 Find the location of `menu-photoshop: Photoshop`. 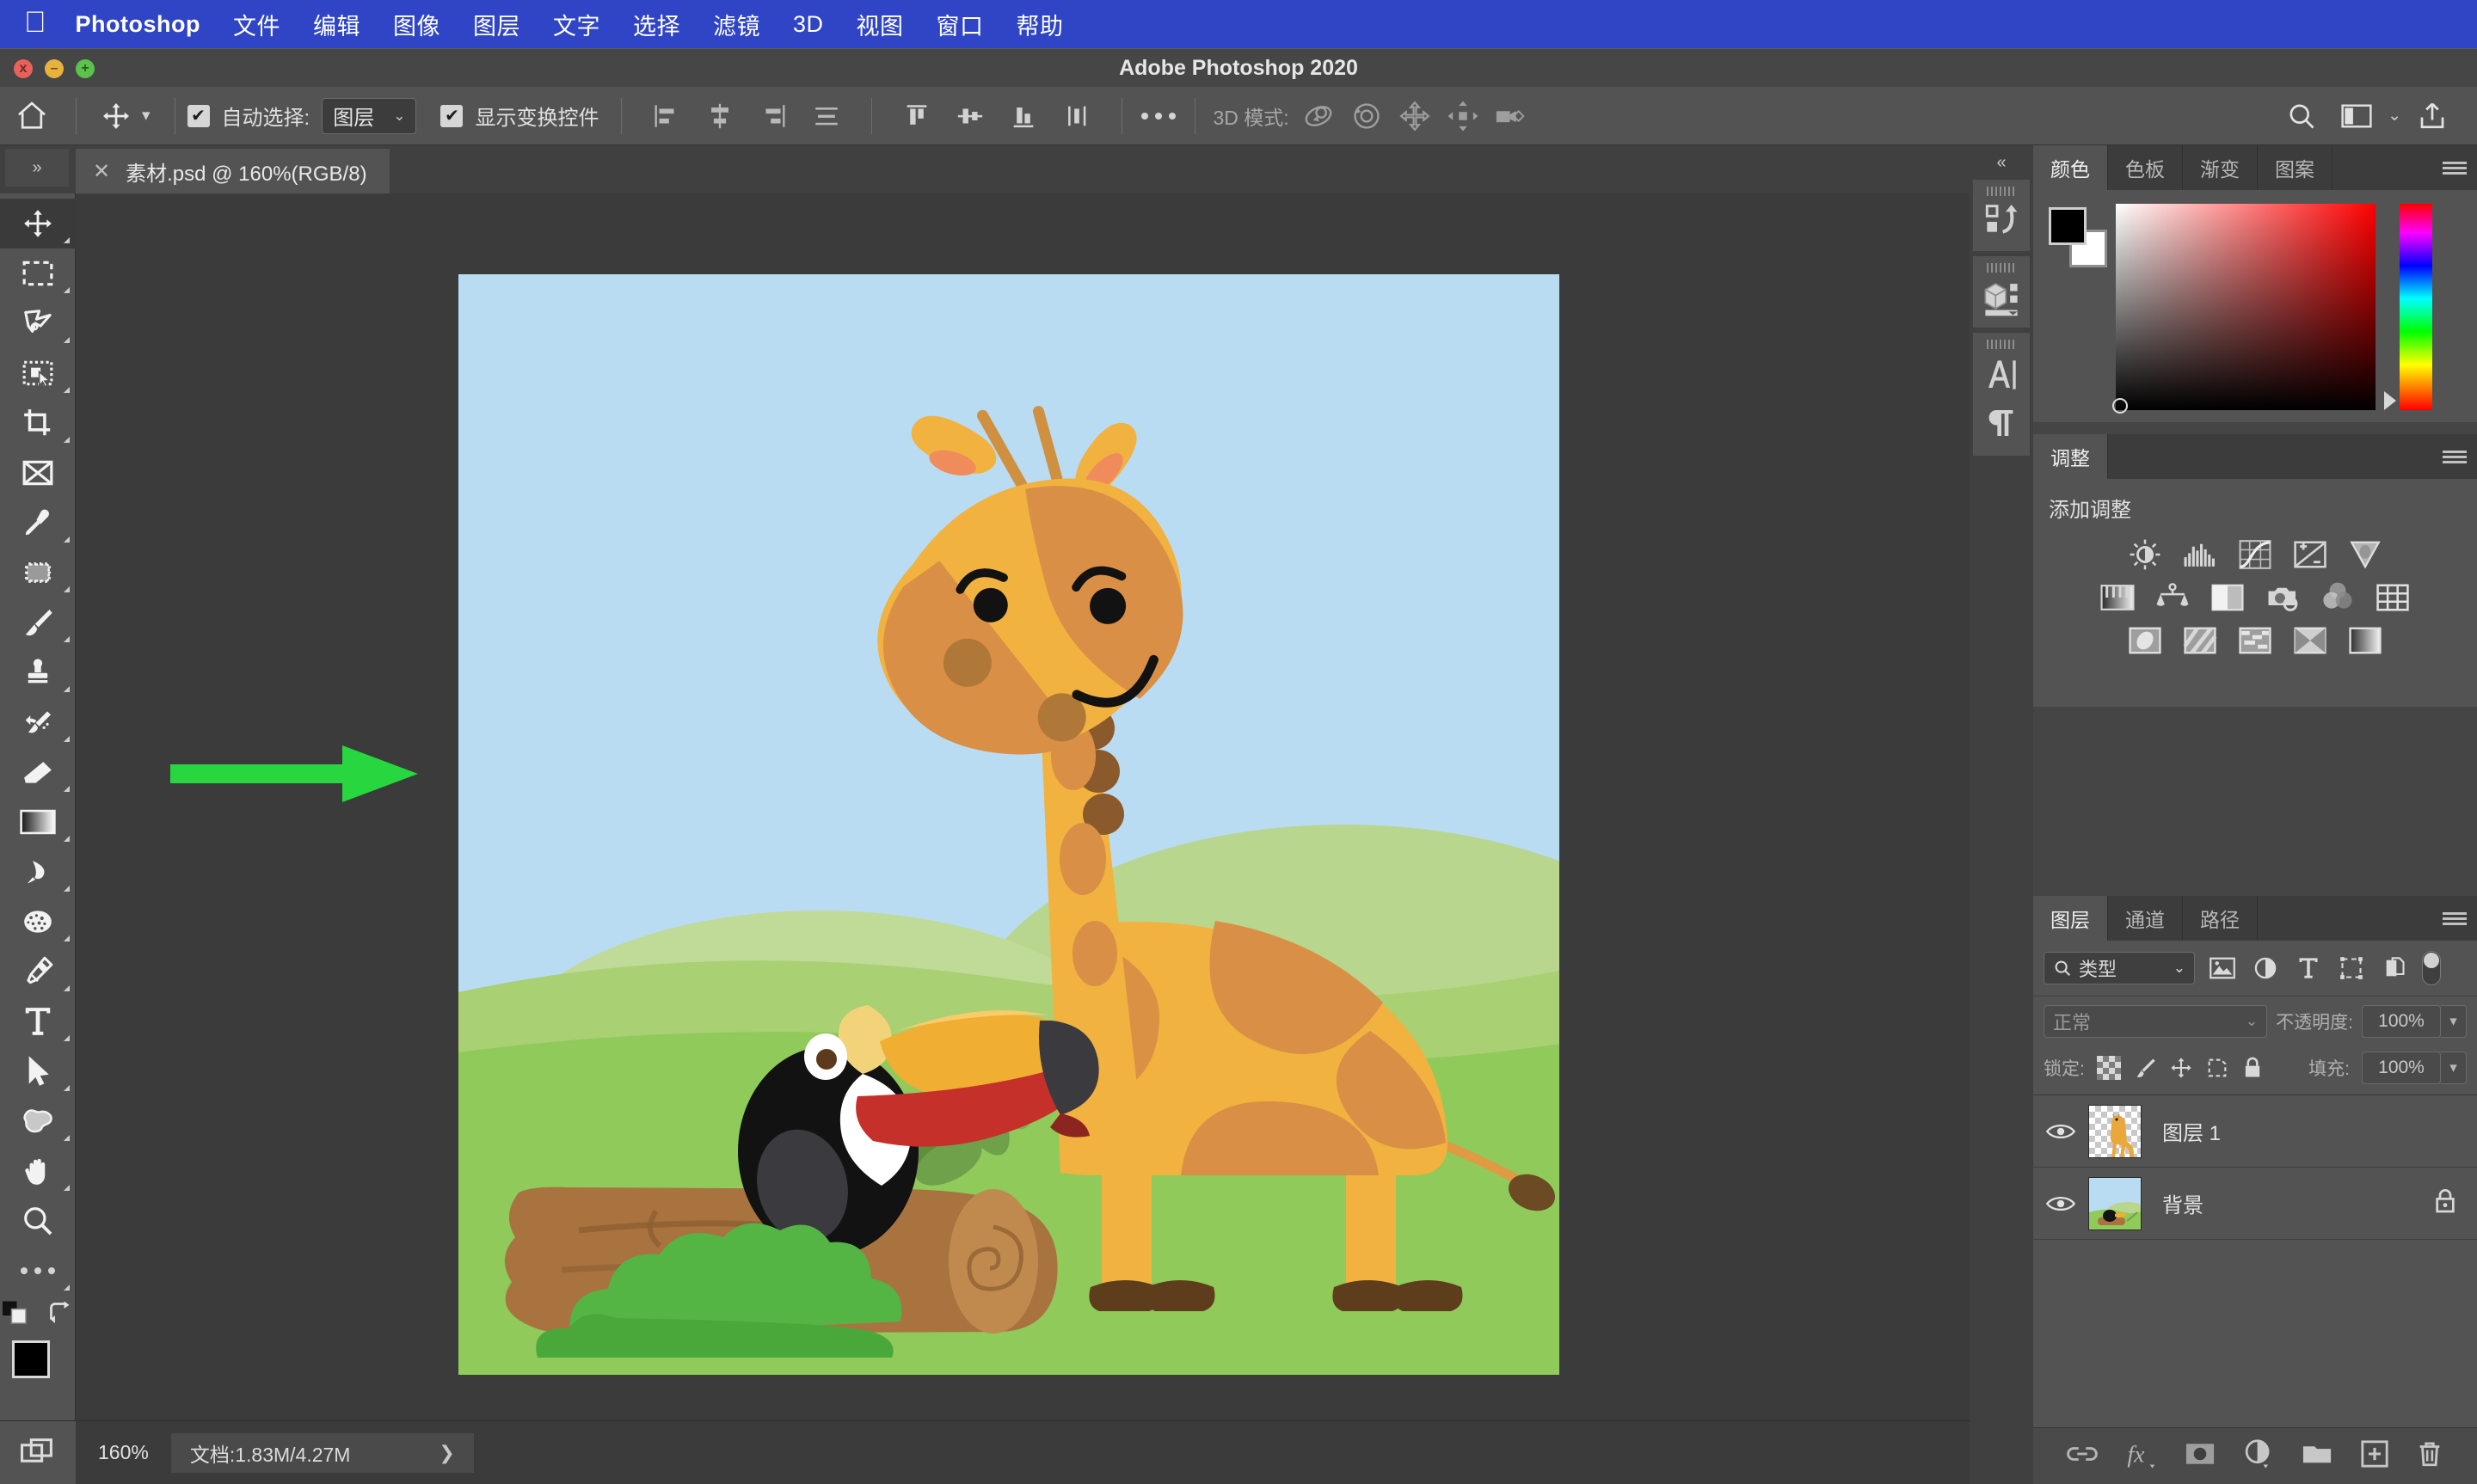

menu-photoshop: Photoshop is located at coordinates (138, 24).